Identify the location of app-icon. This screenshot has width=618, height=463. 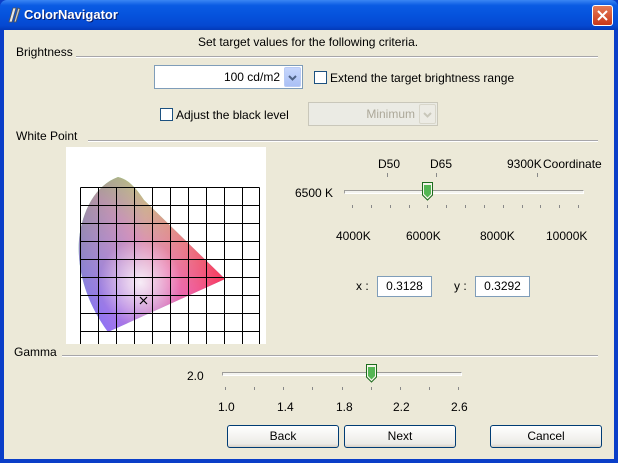
(14, 15).